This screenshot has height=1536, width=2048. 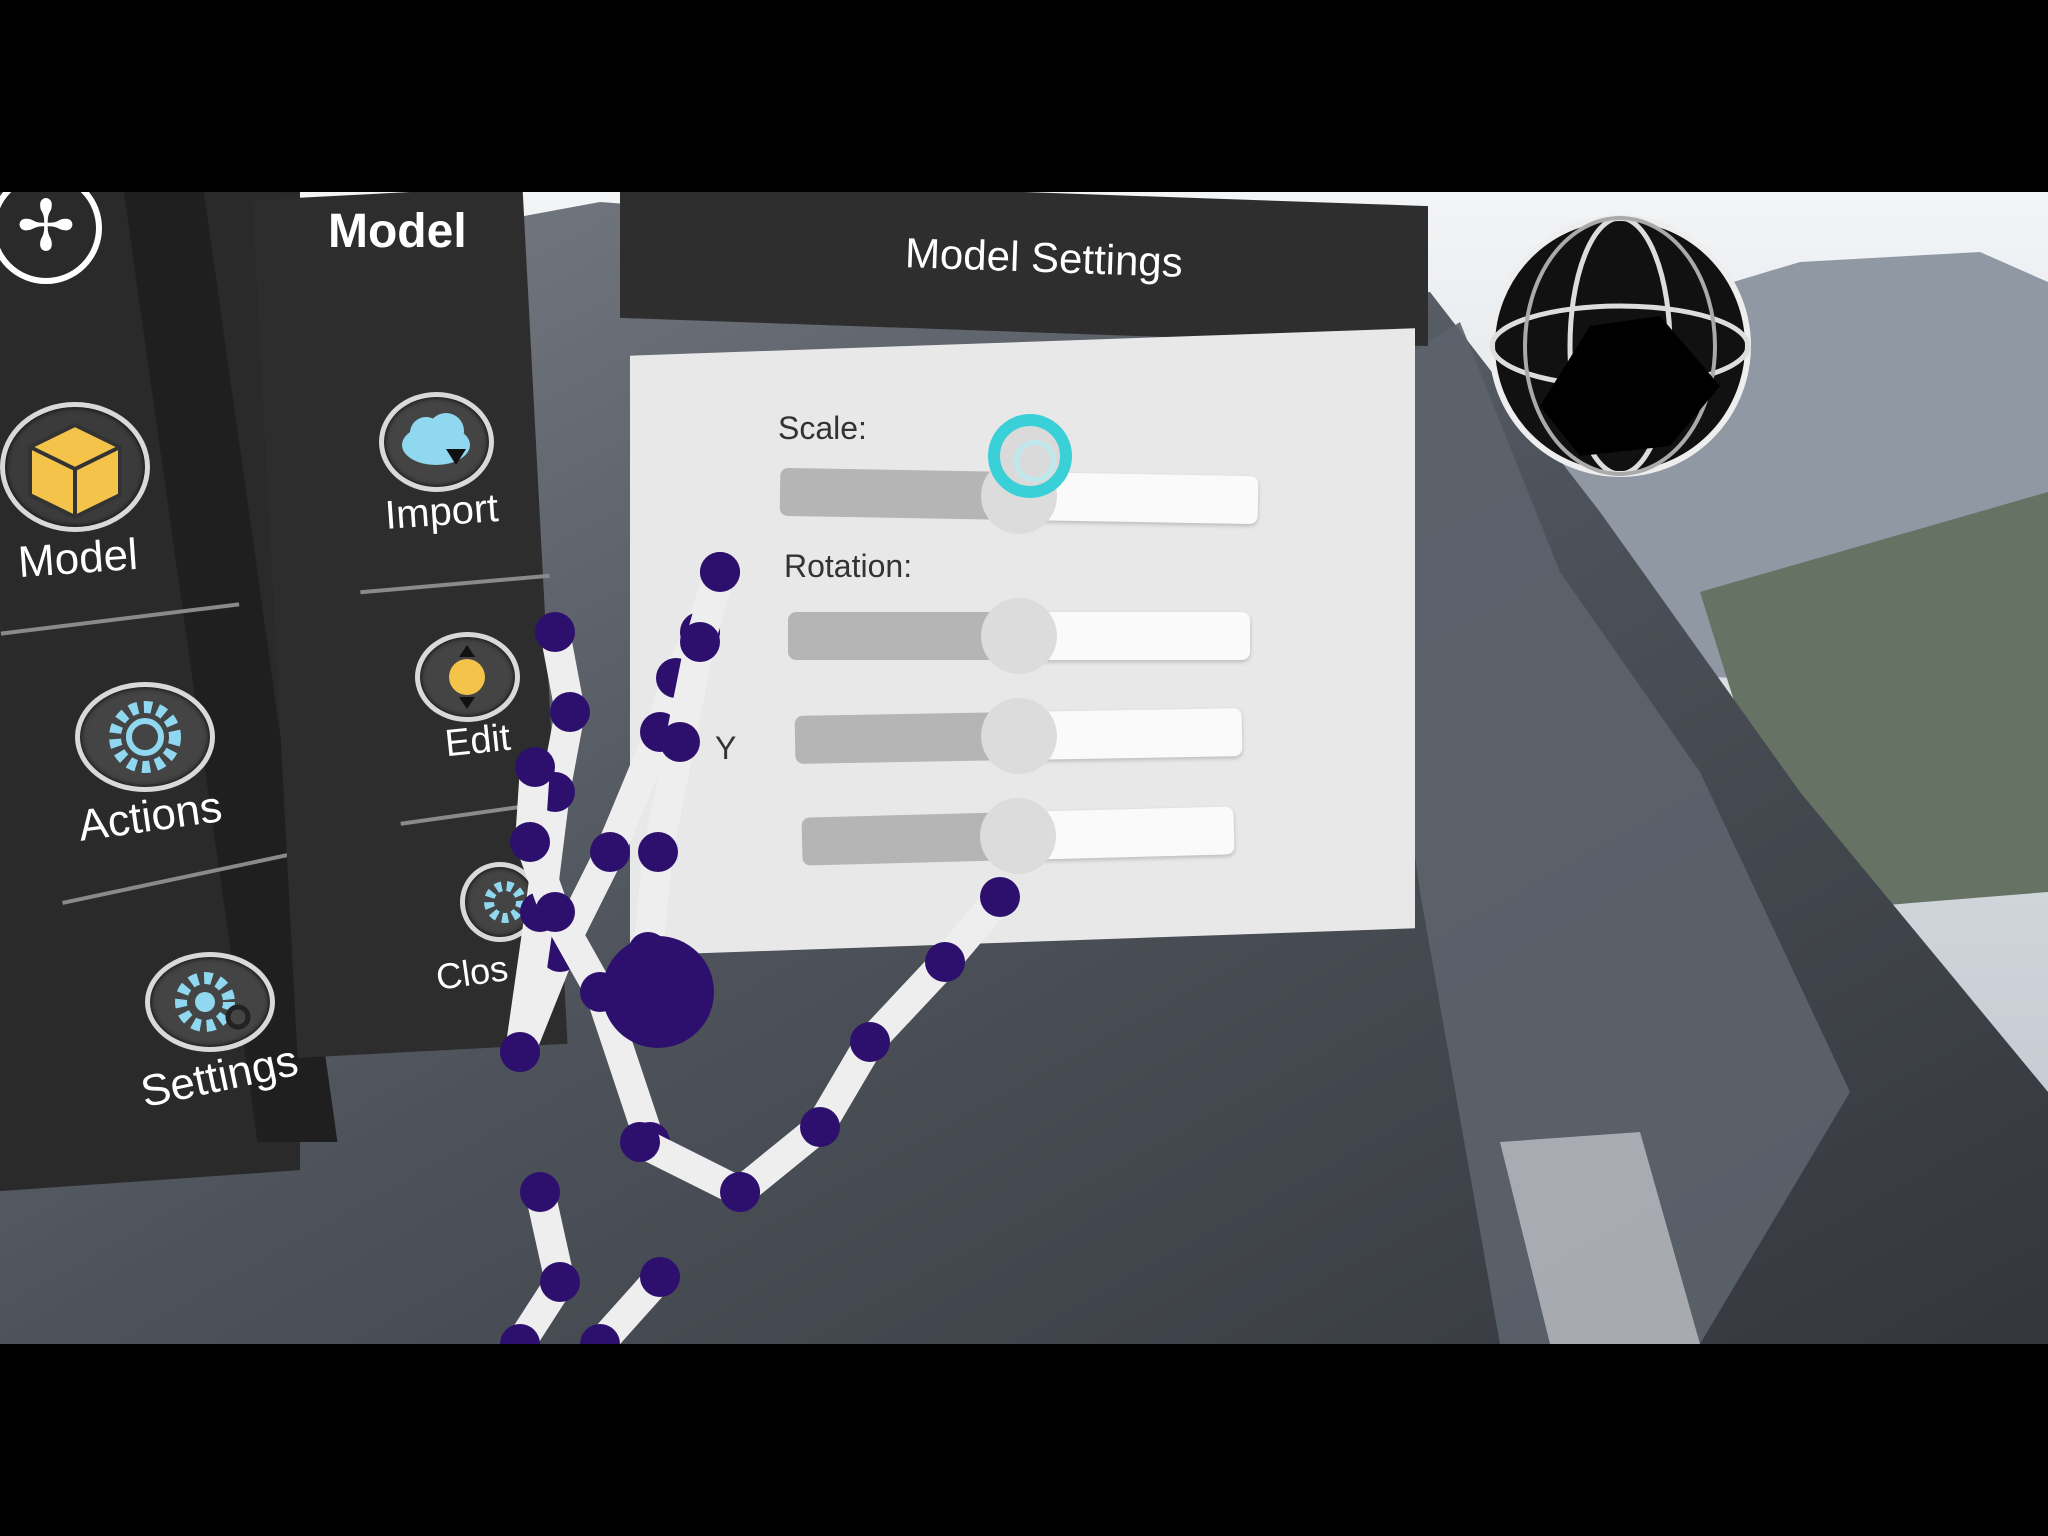 What do you see at coordinates (530, 982) in the screenshot?
I see `hand-bone` at bounding box center [530, 982].